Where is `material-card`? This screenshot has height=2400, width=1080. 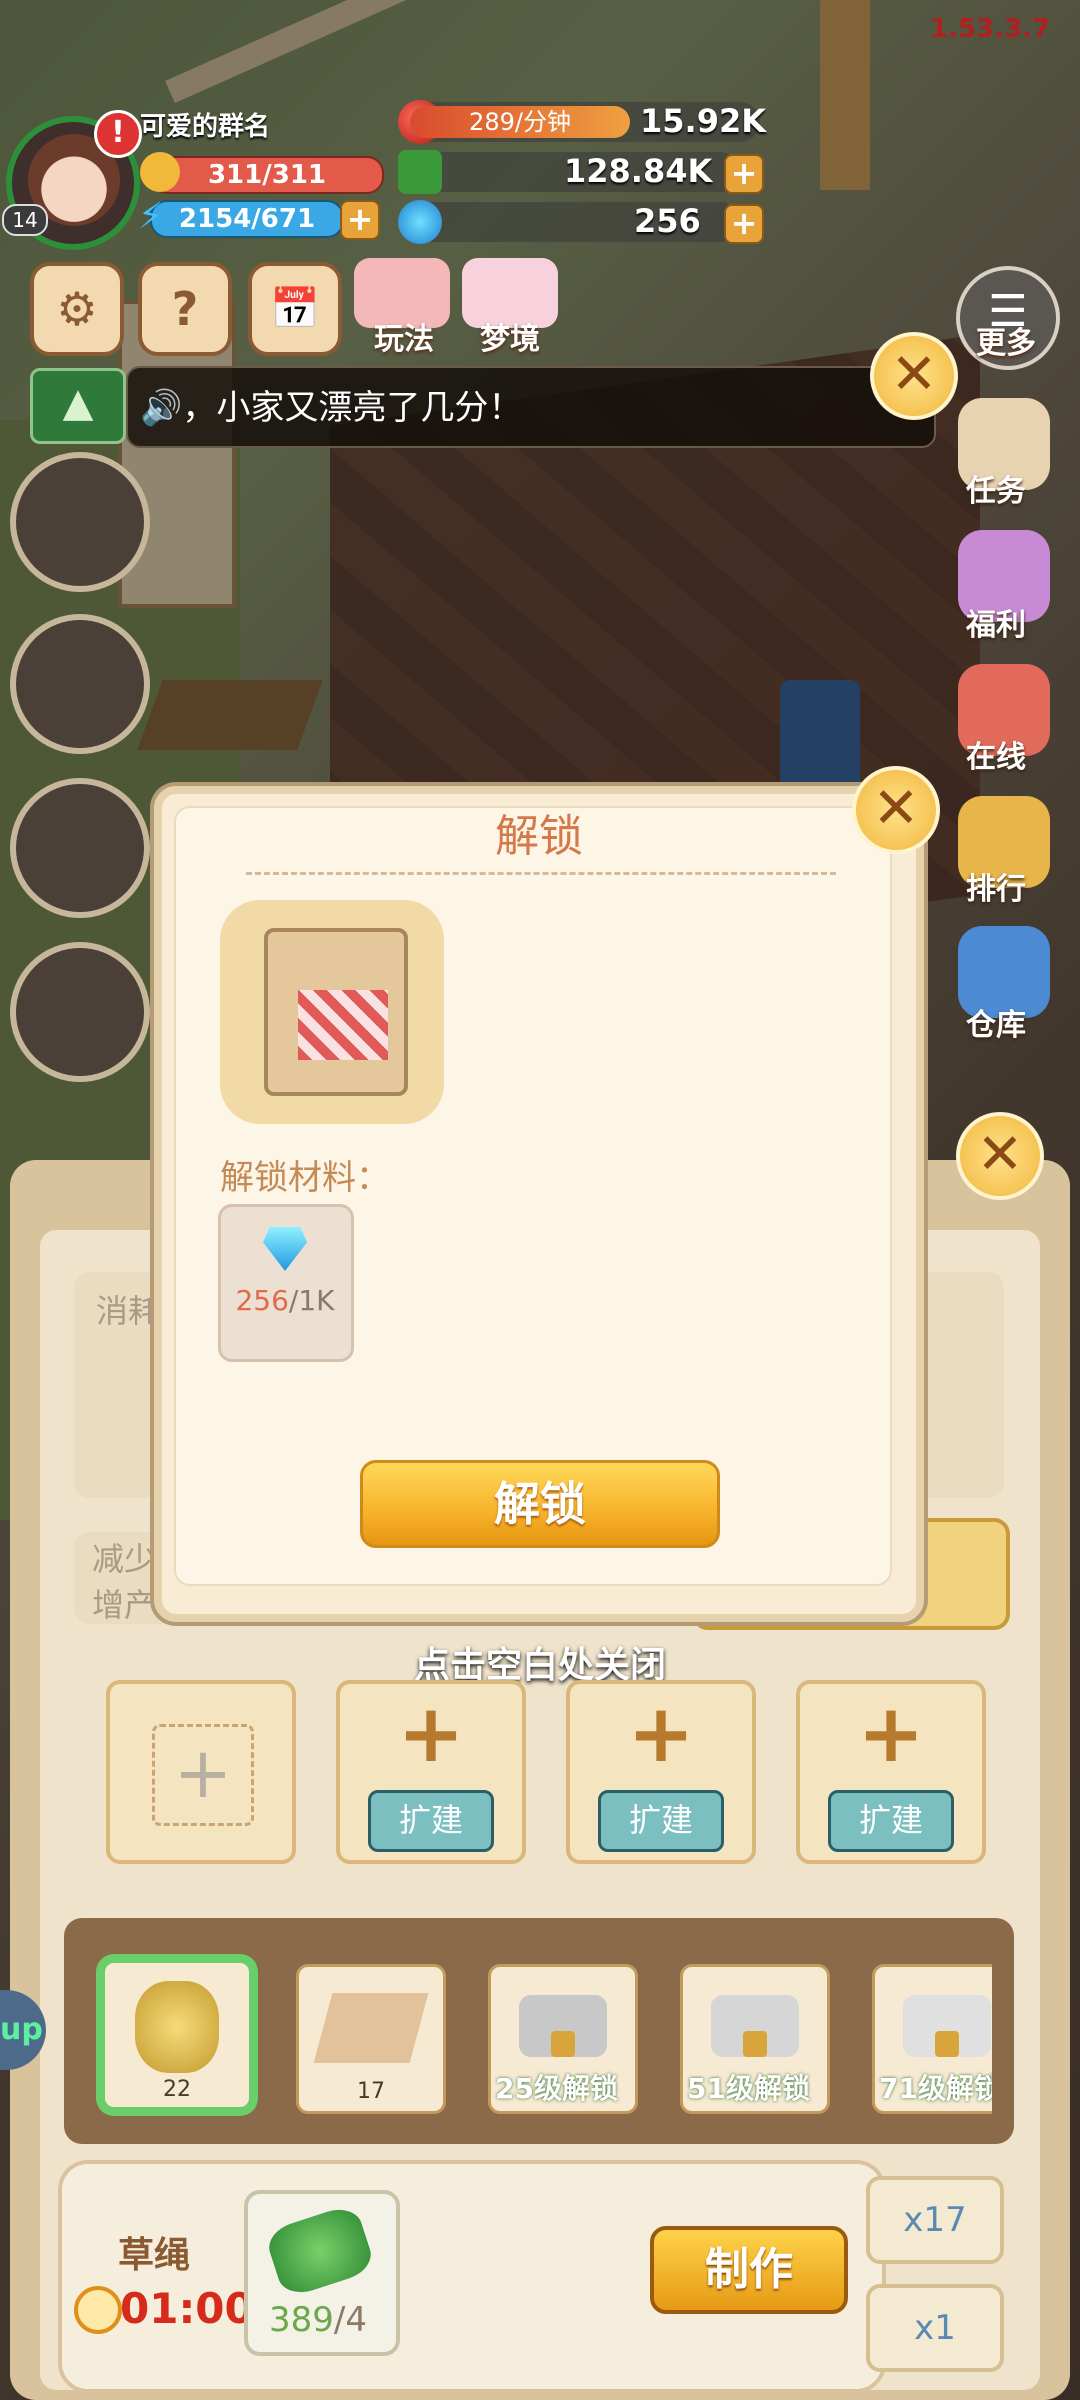
material-card is located at coordinates (286, 1283).